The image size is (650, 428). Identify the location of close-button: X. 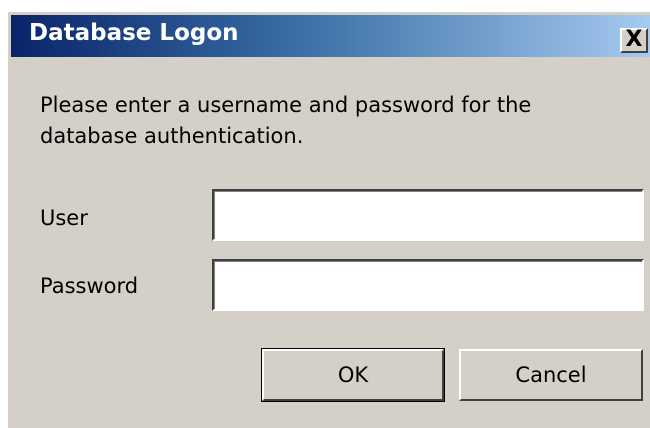
(634, 40).